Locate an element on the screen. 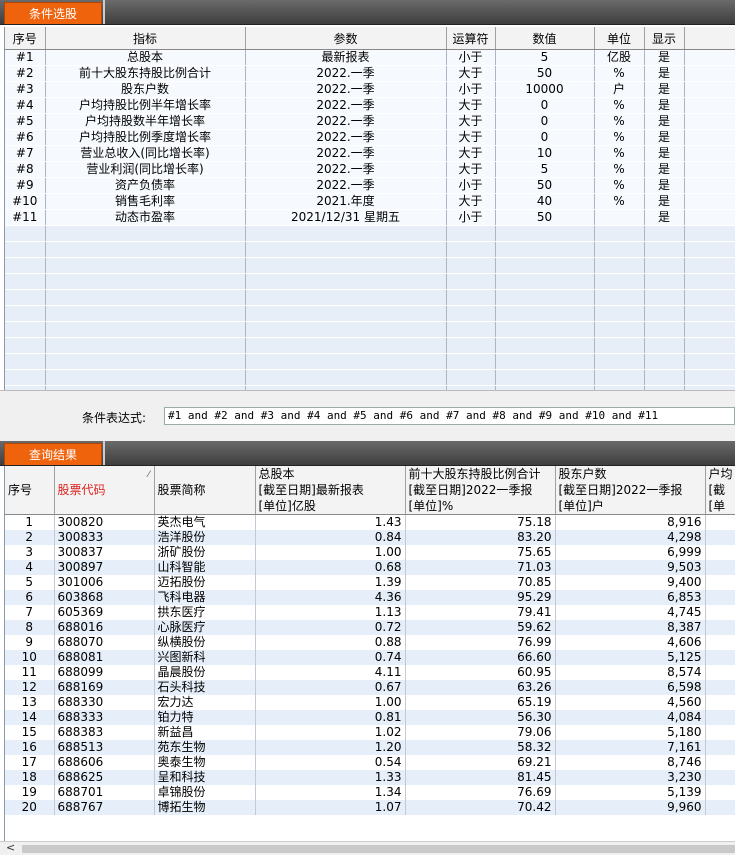 Image resolution: width=735 pixels, height=855 pixels. condition-row: #3股东户数2022.一季小于10000户是 is located at coordinates (370, 90).